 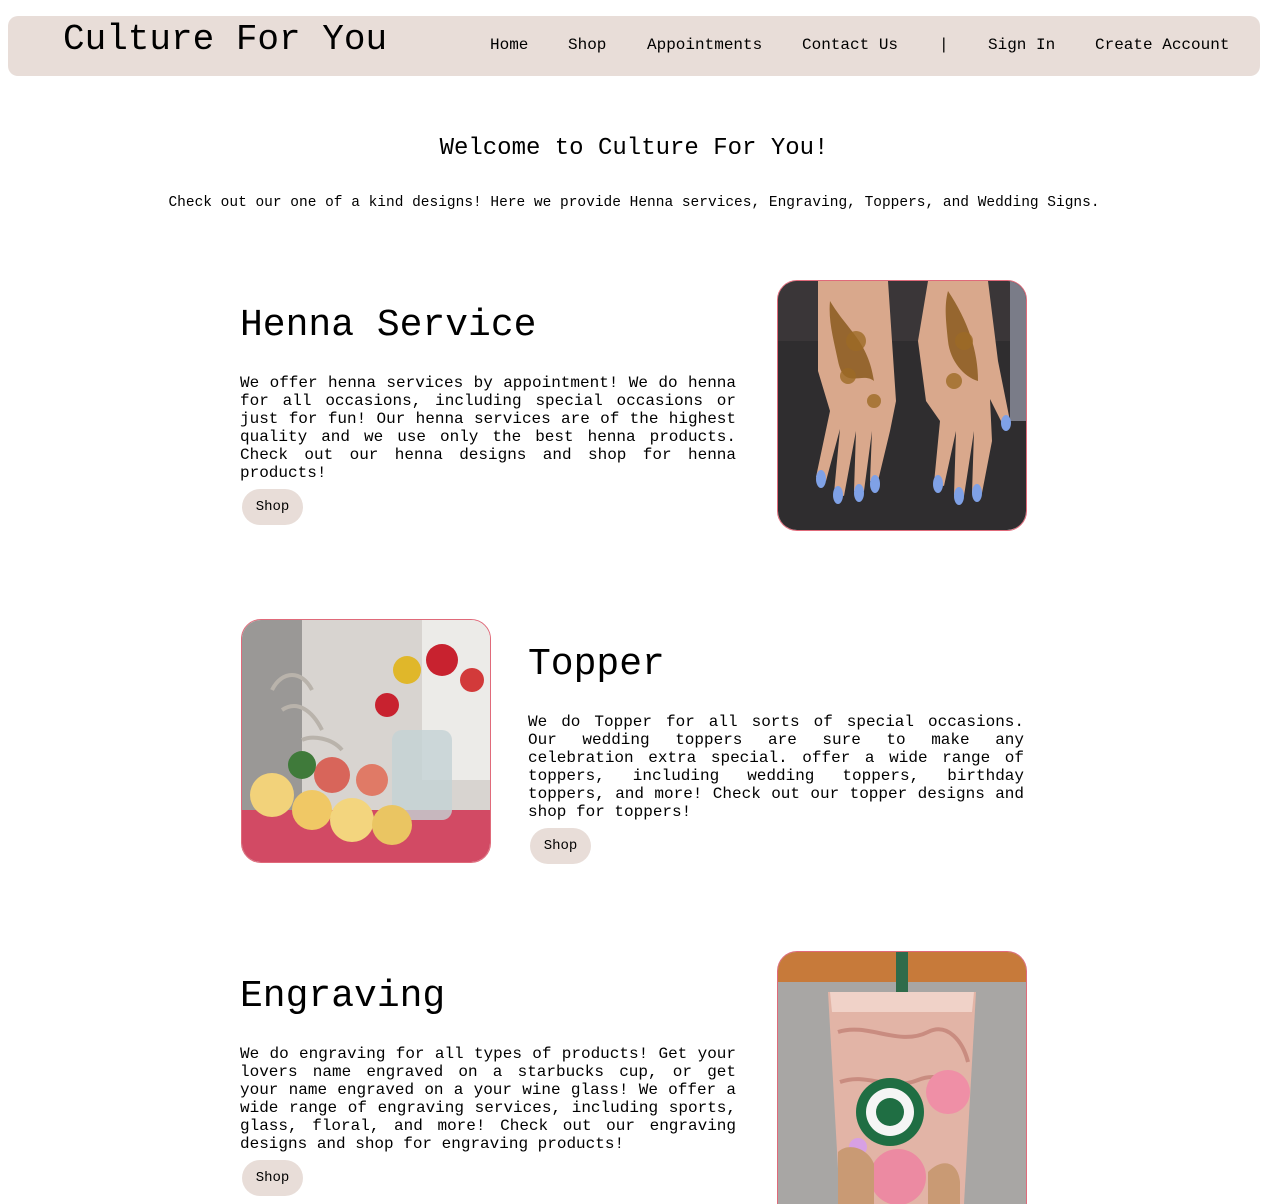 What do you see at coordinates (1021, 45) in the screenshot?
I see `nav-sign-in-link: Sign In` at bounding box center [1021, 45].